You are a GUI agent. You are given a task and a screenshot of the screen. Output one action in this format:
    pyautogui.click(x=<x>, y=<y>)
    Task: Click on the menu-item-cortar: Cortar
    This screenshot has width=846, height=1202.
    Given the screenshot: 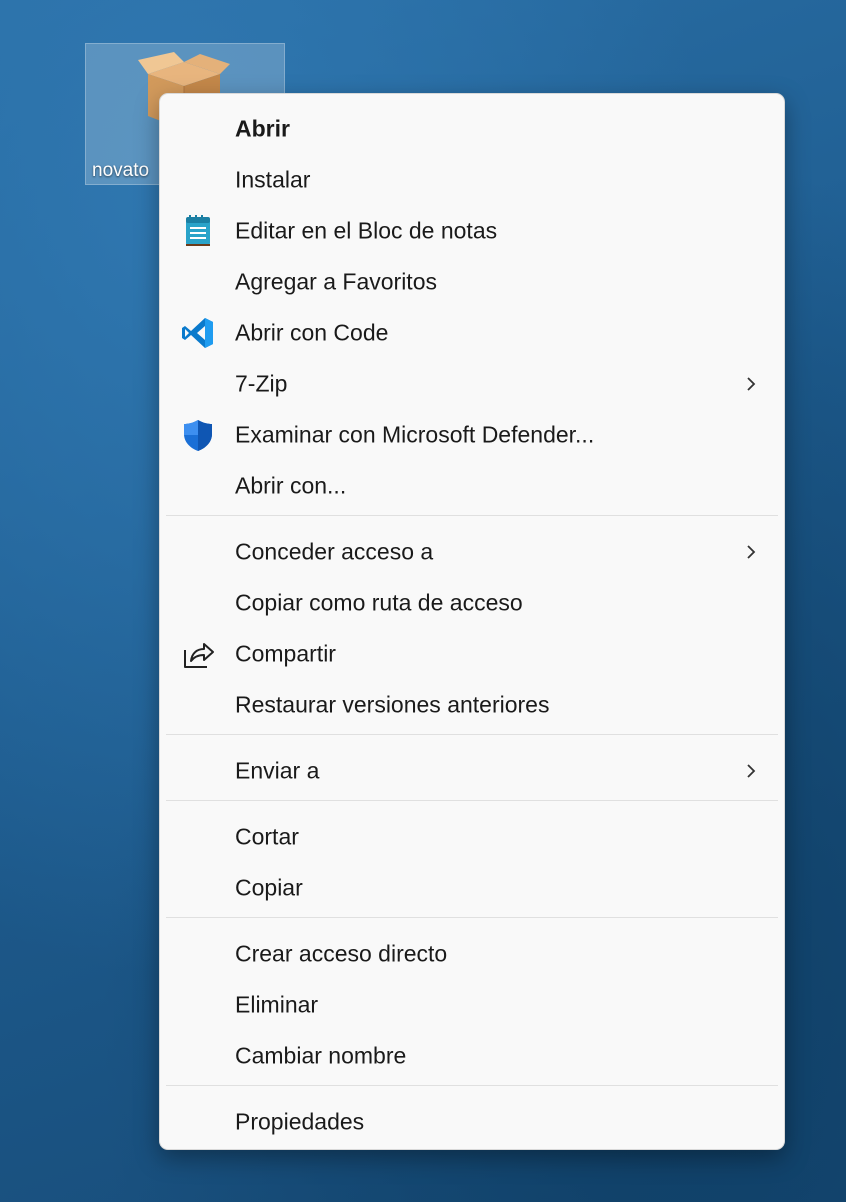 What is the action you would take?
    pyautogui.click(x=472, y=836)
    